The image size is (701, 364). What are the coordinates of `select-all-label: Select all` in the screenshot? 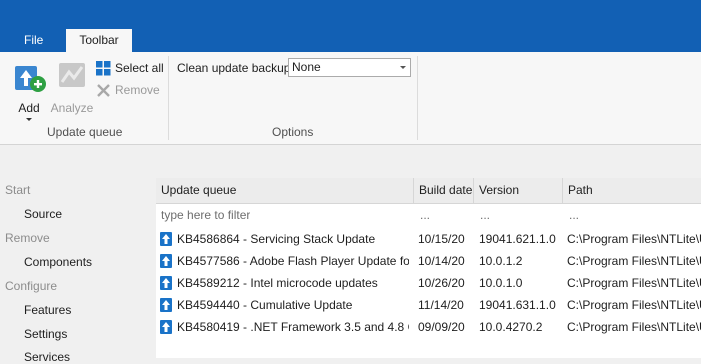 It's located at (139, 68).